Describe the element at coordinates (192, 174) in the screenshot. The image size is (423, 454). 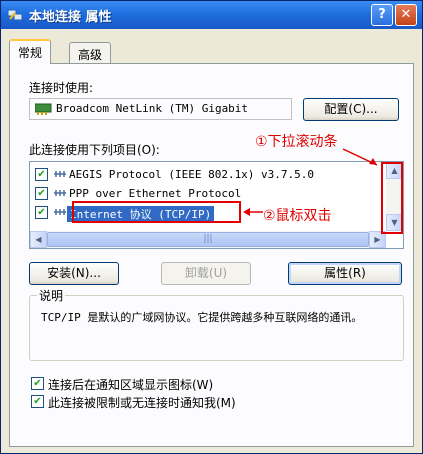
I see `list-item-label: AEGIS Protocol (IEEE 802.1x) v3.7.5.0` at that location.